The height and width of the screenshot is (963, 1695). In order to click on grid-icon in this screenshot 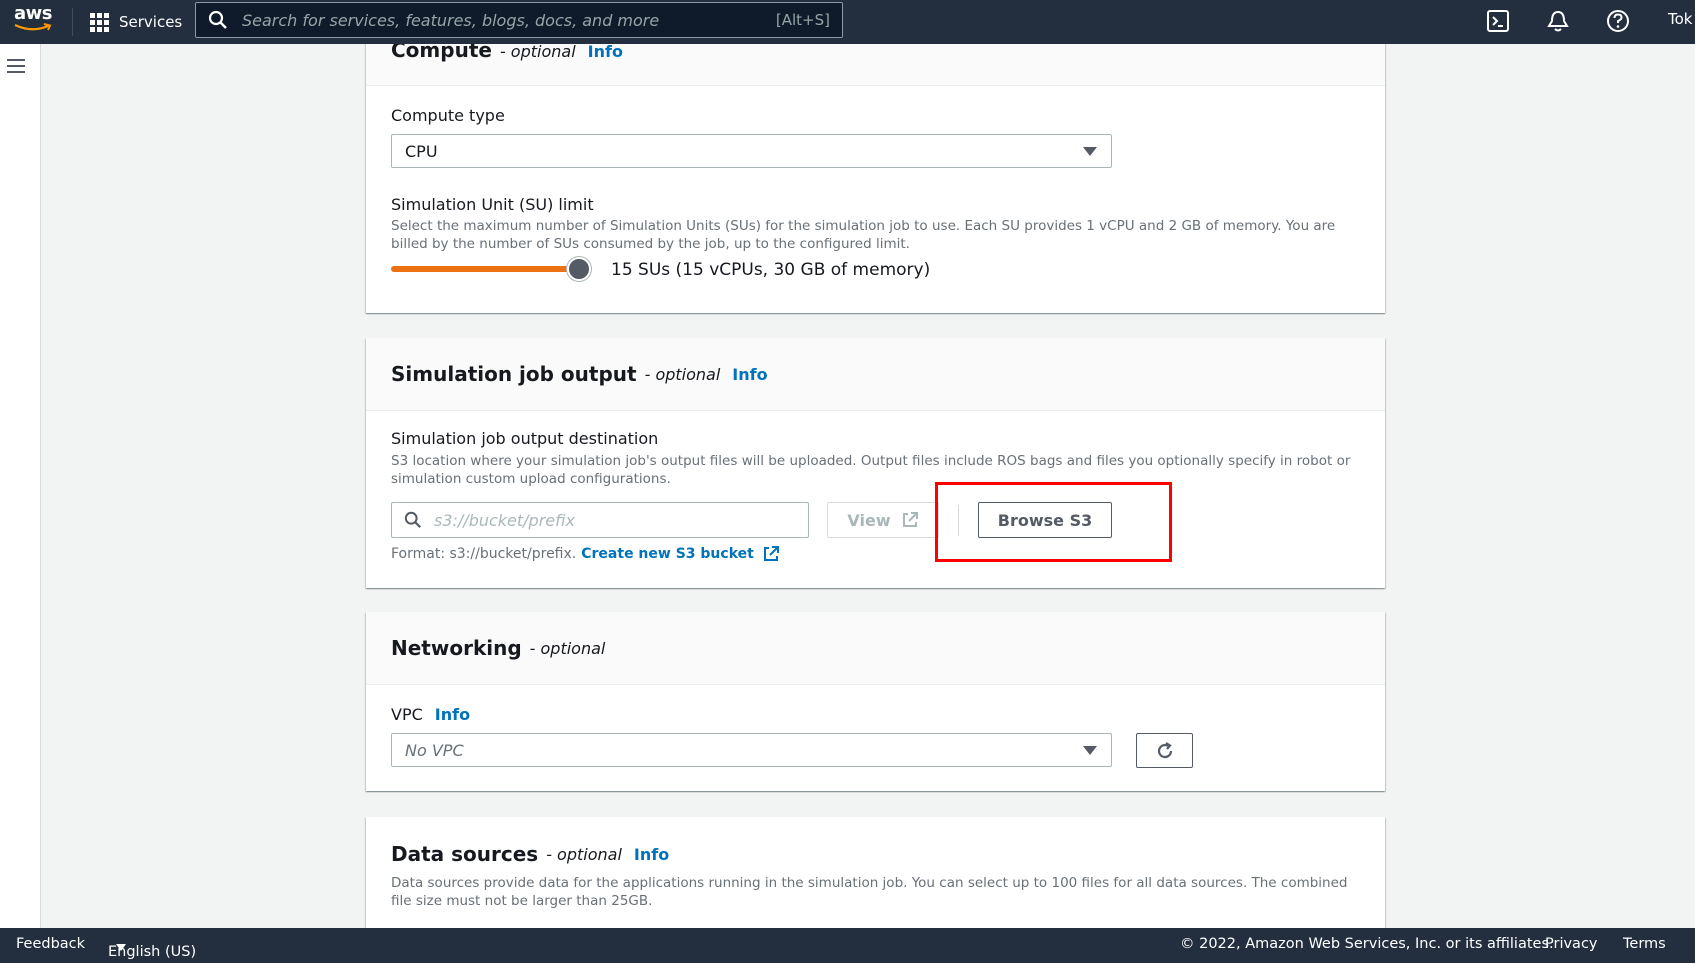, I will do `click(99, 22)`.